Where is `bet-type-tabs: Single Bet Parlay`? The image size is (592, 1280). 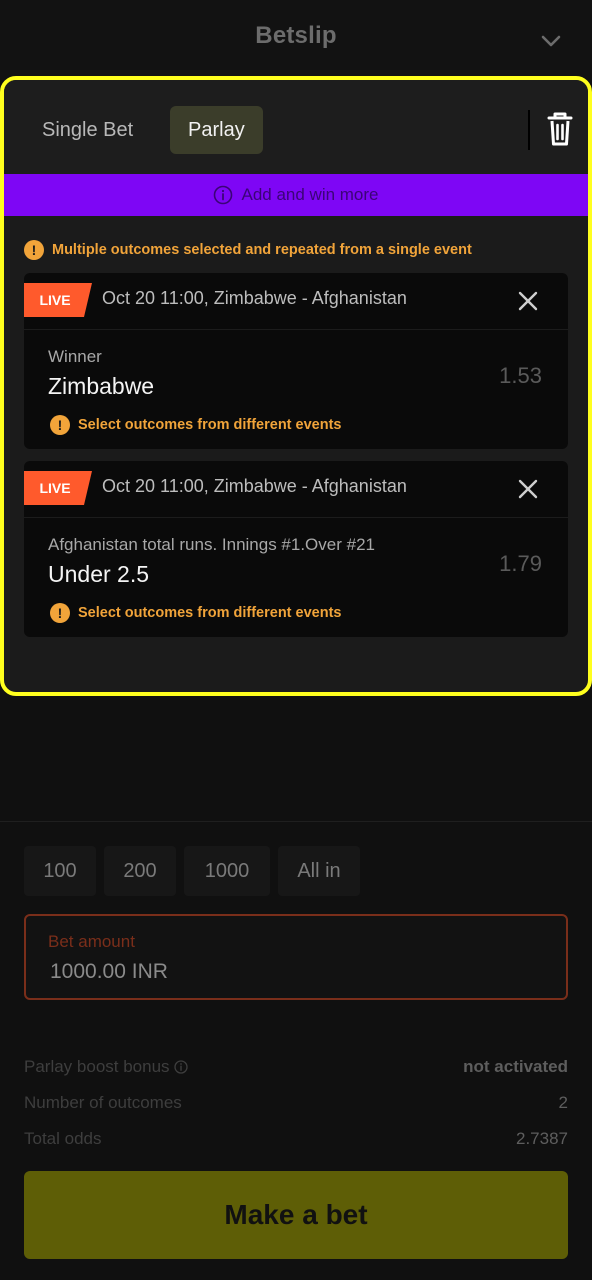 bet-type-tabs: Single Bet Parlay is located at coordinates (296, 127).